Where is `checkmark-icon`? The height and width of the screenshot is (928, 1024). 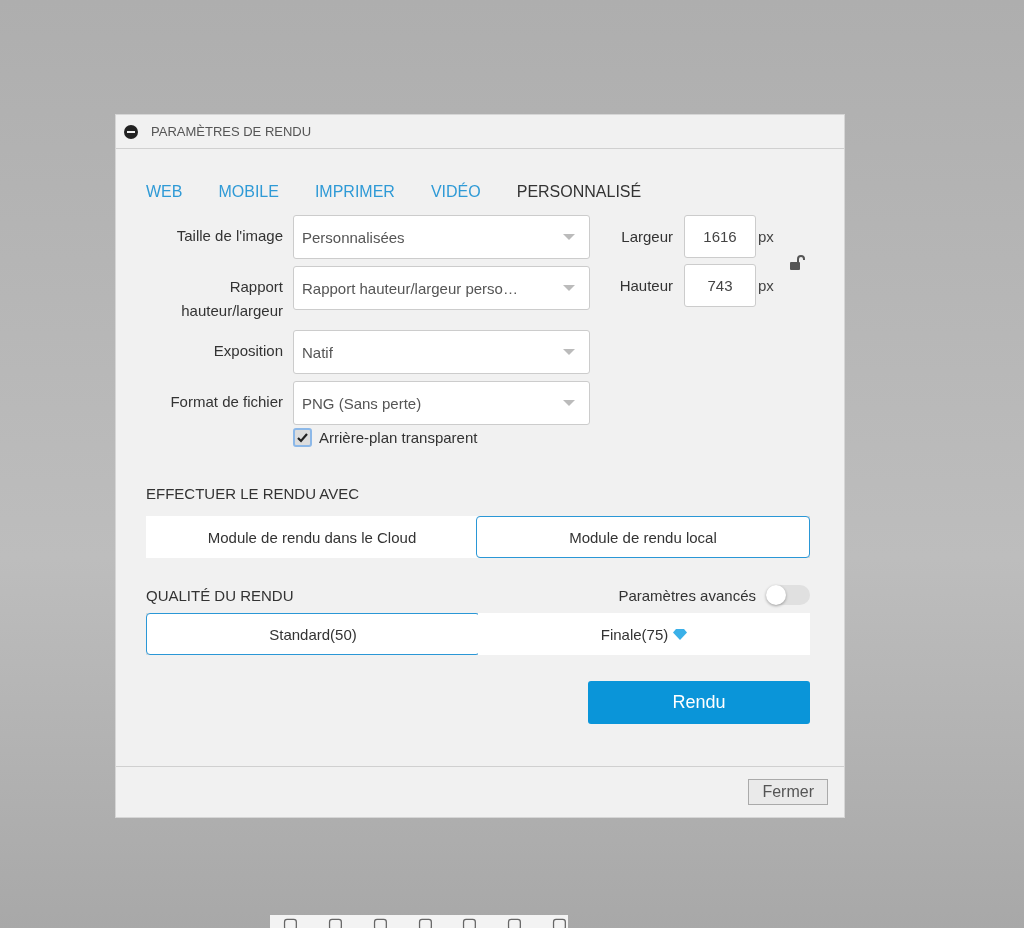 checkmark-icon is located at coordinates (302, 437).